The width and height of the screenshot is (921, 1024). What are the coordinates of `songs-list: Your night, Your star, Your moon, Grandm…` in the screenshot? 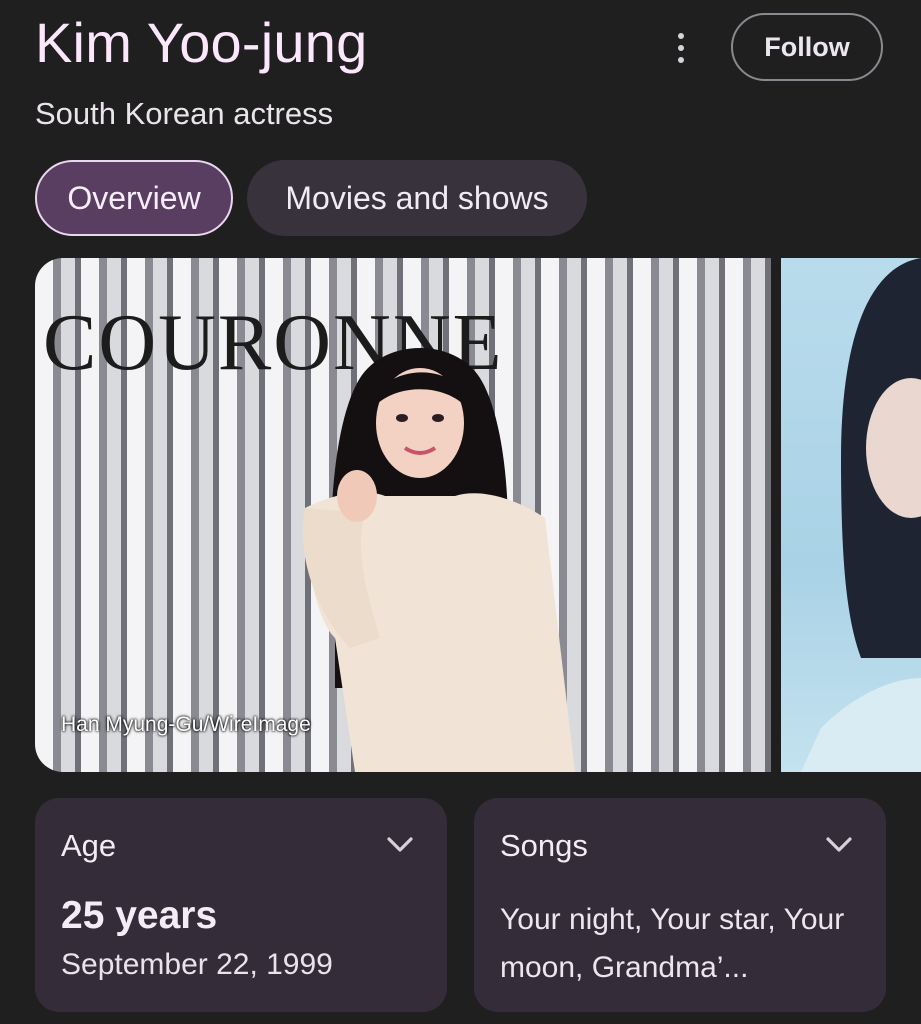 It's located at (672, 943).